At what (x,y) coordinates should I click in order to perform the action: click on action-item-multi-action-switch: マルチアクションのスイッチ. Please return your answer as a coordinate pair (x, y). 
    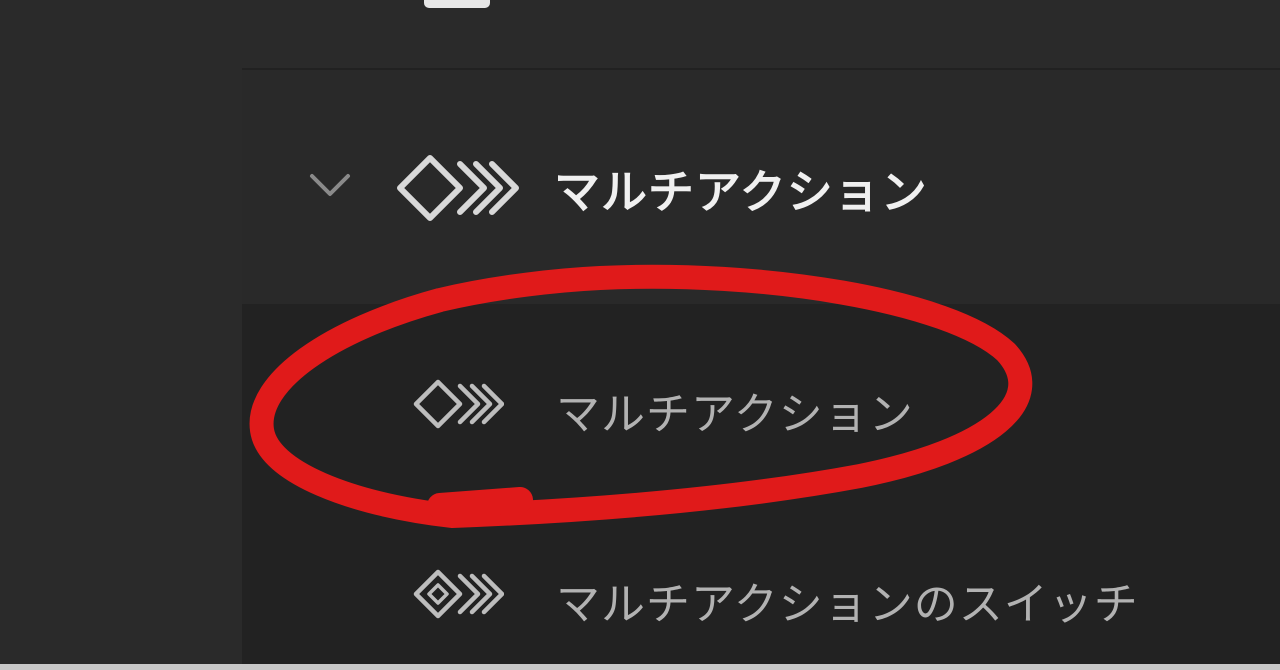
    Looking at the image, I should click on (761, 593).